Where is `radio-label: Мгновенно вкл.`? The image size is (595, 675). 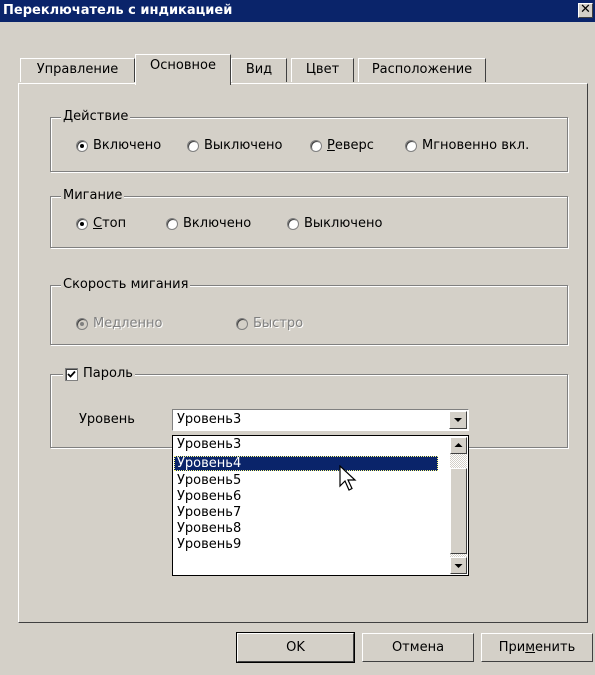
radio-label: Мгновенно вкл. is located at coordinates (476, 145).